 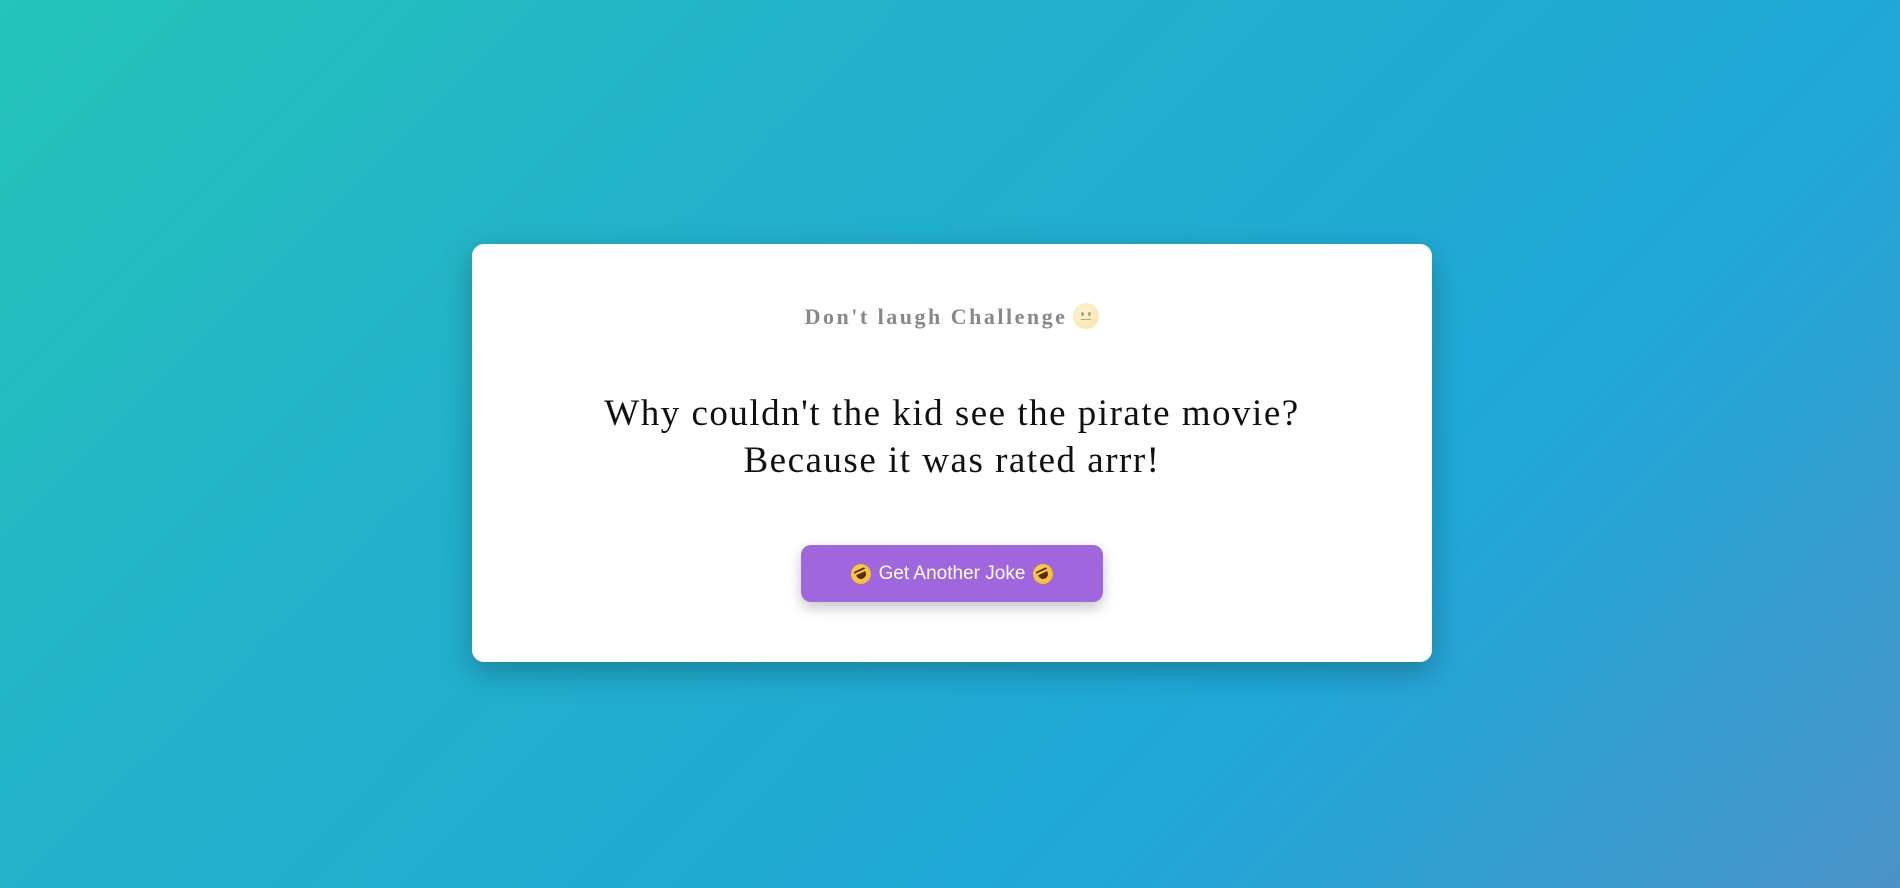 What do you see at coordinates (1086, 316) in the screenshot?
I see `grimacing-face-icon` at bounding box center [1086, 316].